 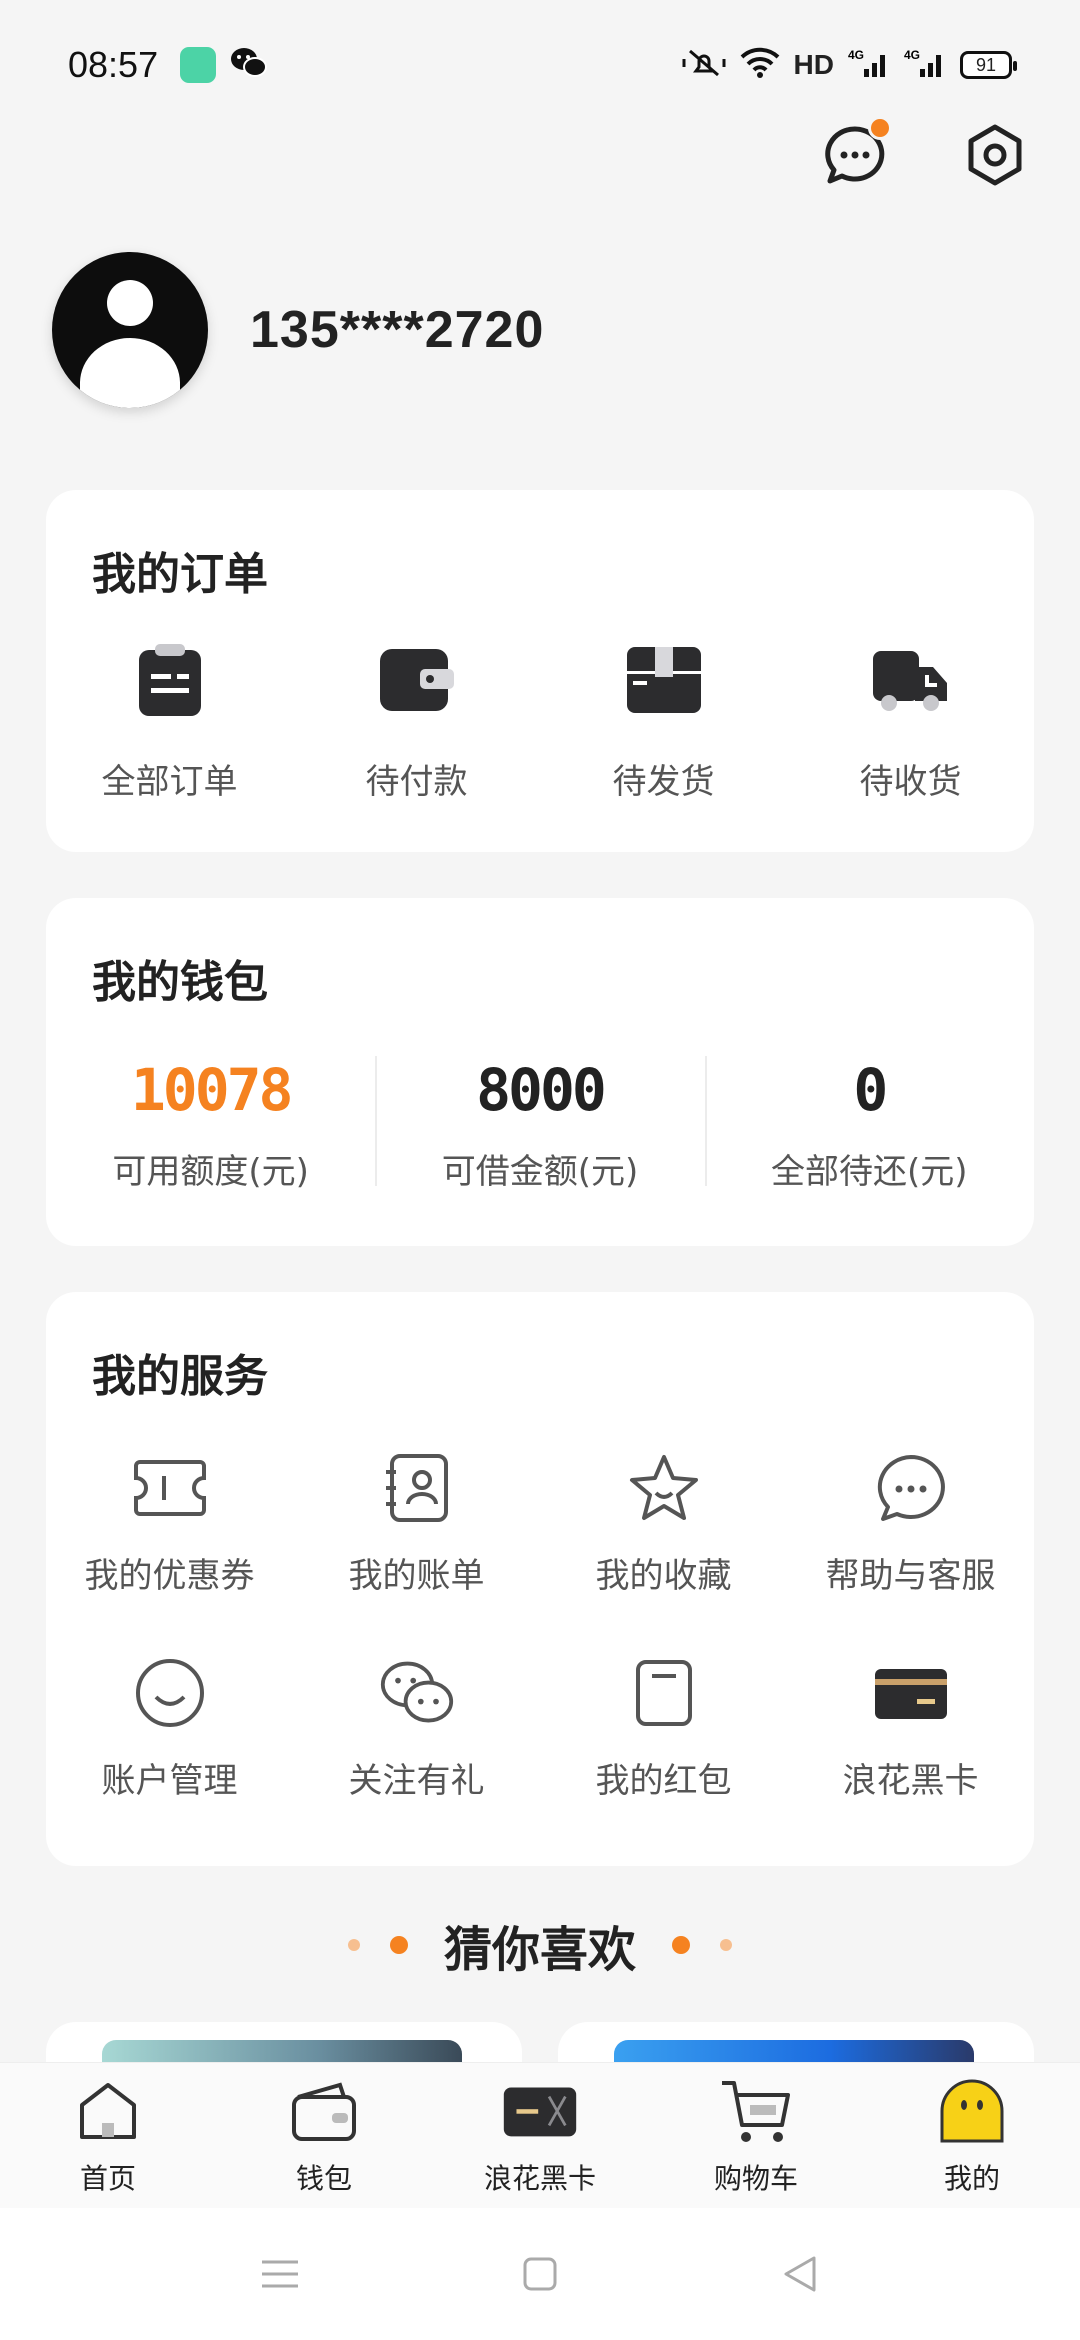 I want to click on user-phone: 135****2720, so click(x=397, y=330).